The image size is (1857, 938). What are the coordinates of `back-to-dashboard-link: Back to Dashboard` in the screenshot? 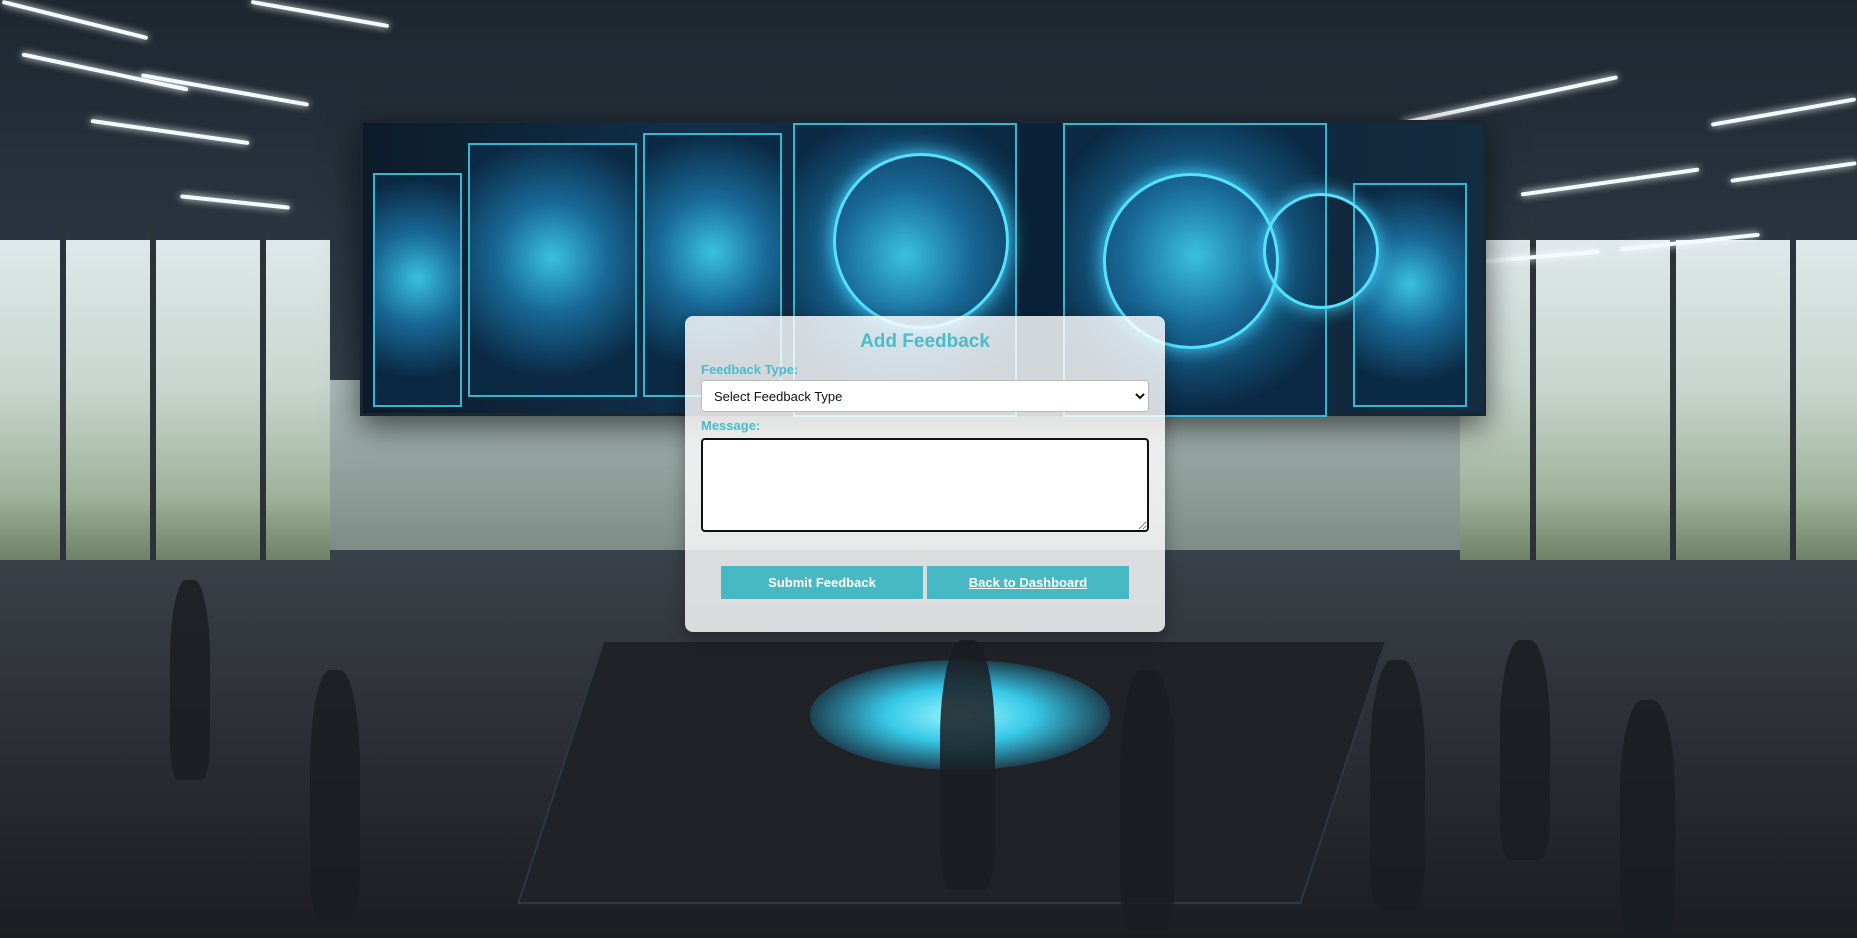 It's located at (1028, 582).